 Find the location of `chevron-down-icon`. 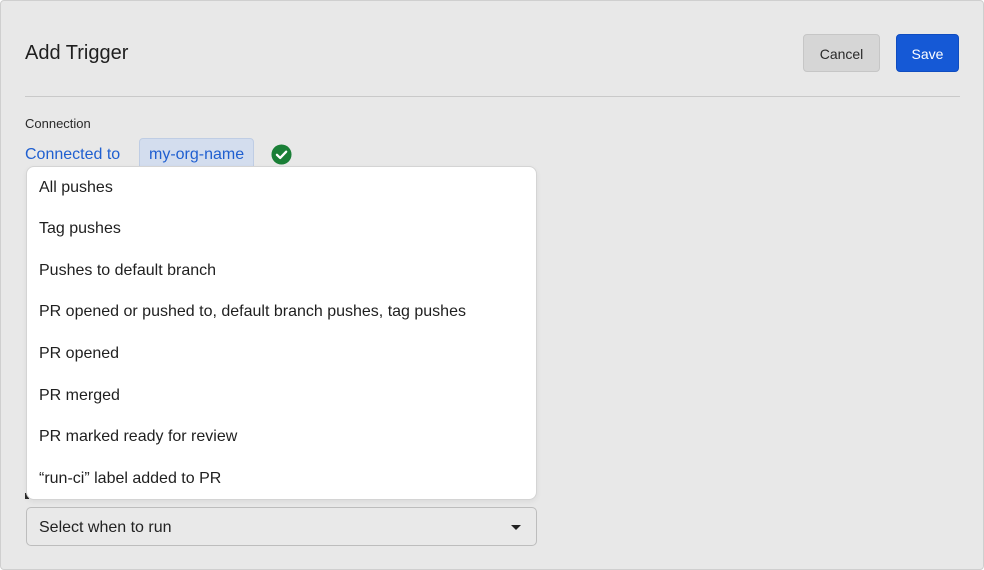

chevron-down-icon is located at coordinates (516, 527).